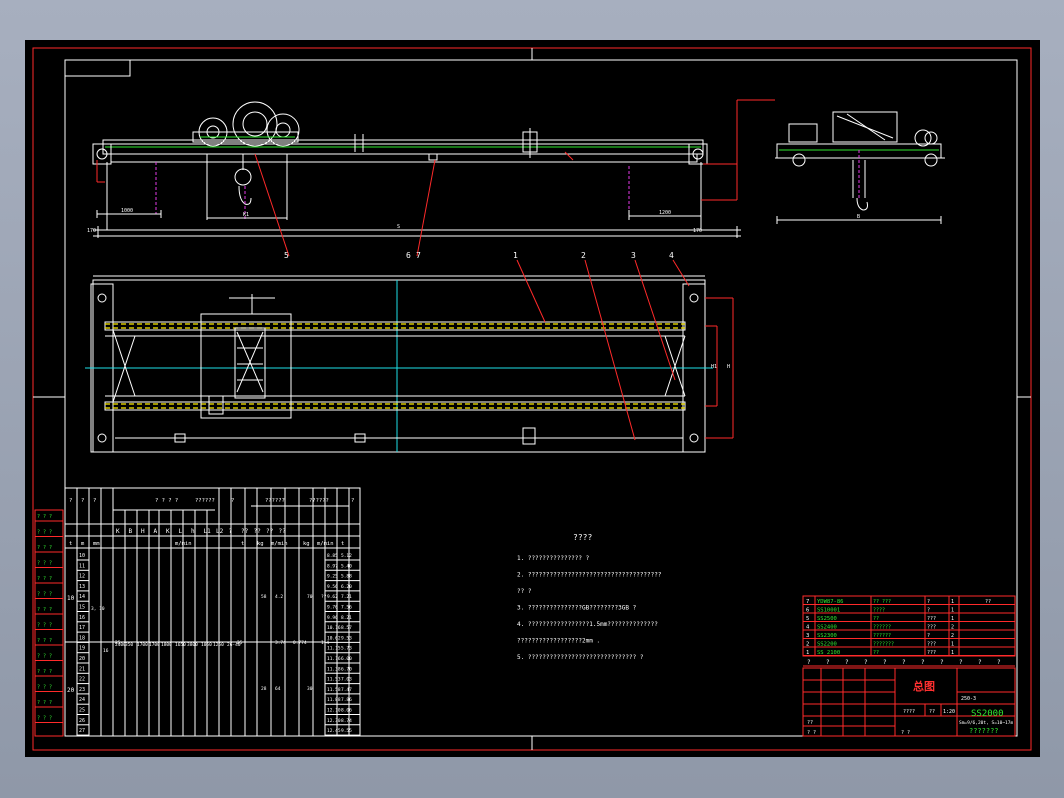 The image size is (1064, 798). Describe the element at coordinates (334, 700) in the screenshot. I see `value-cell: 11.88` at that location.